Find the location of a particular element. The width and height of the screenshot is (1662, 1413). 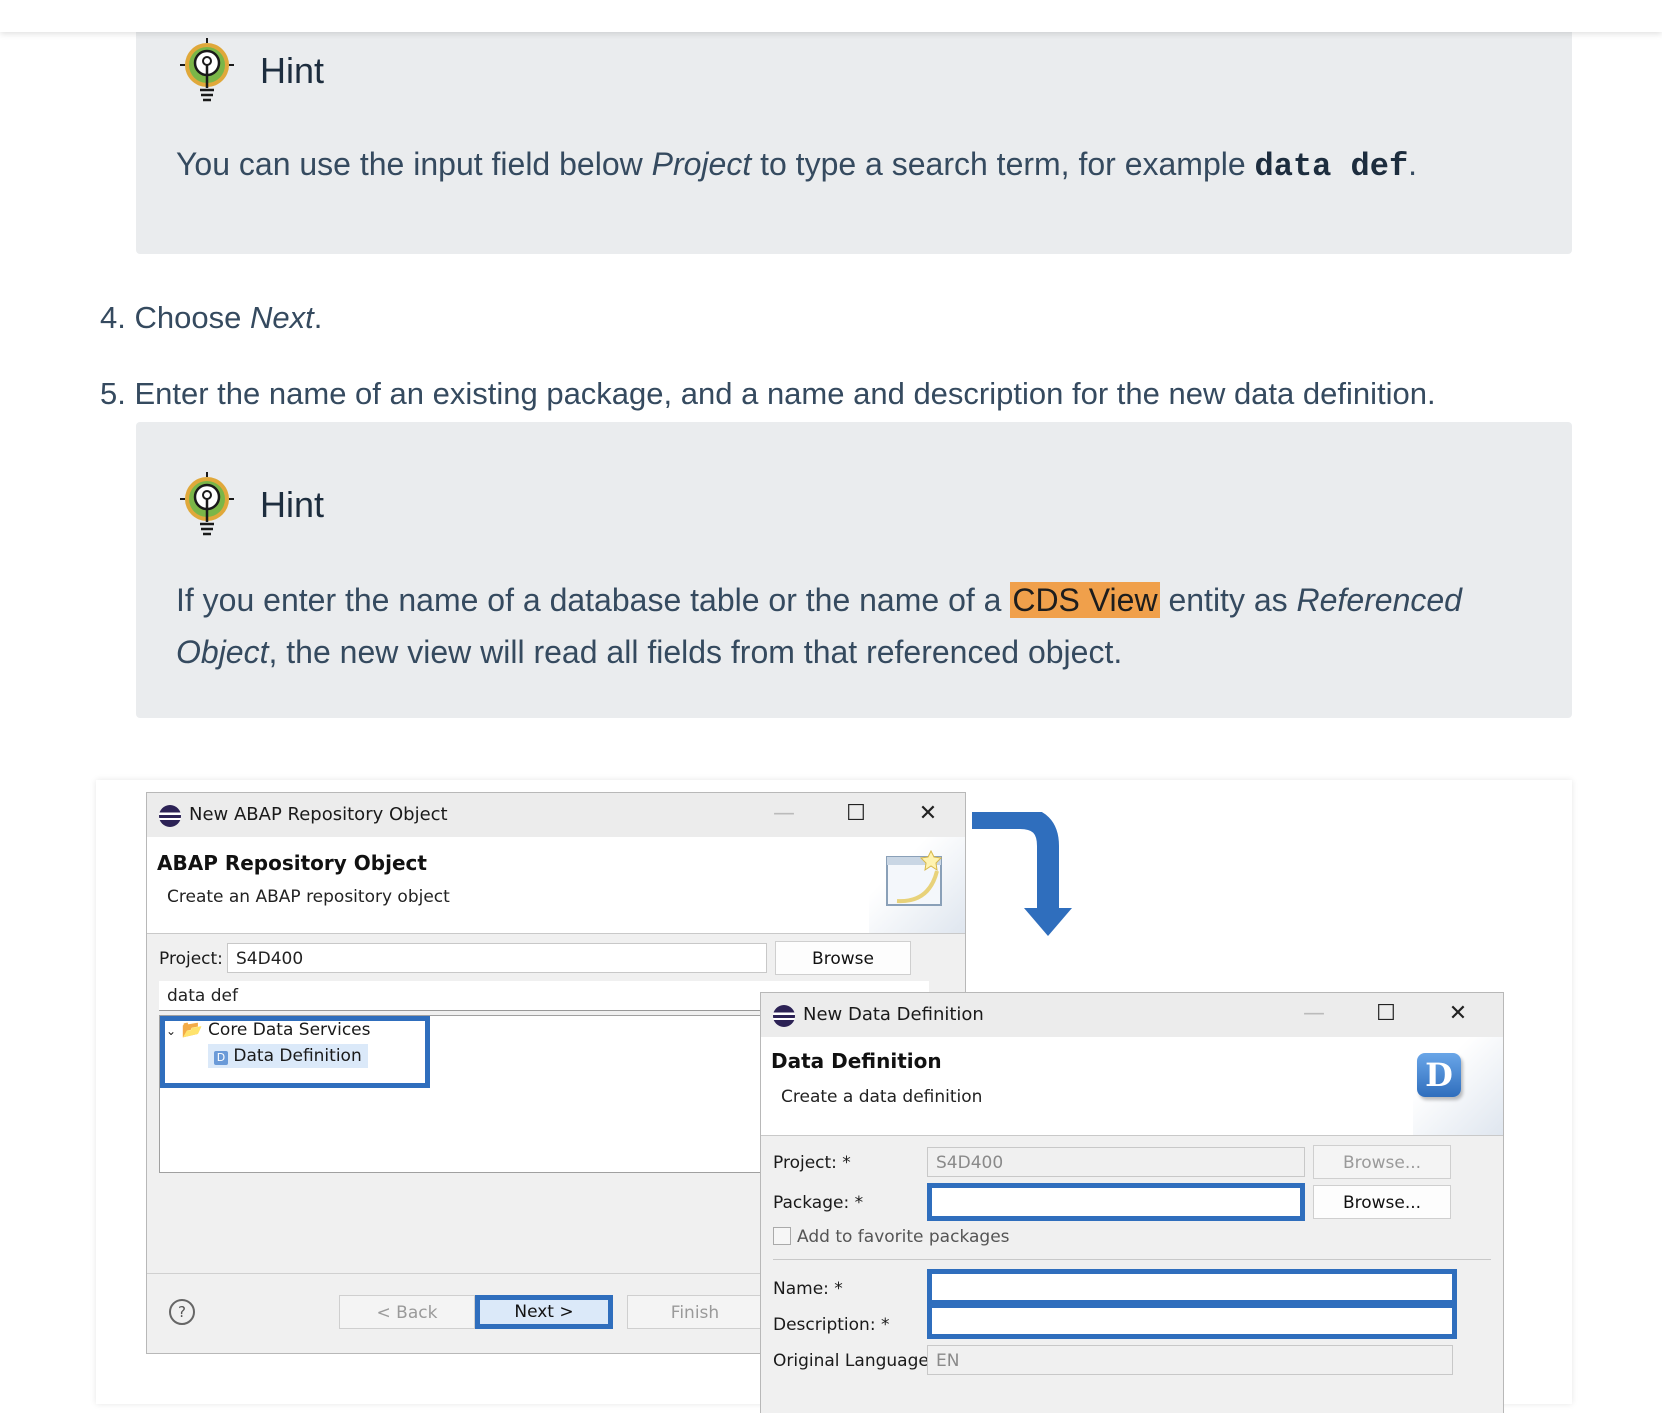

step-text: Choose is located at coordinates (187, 317).